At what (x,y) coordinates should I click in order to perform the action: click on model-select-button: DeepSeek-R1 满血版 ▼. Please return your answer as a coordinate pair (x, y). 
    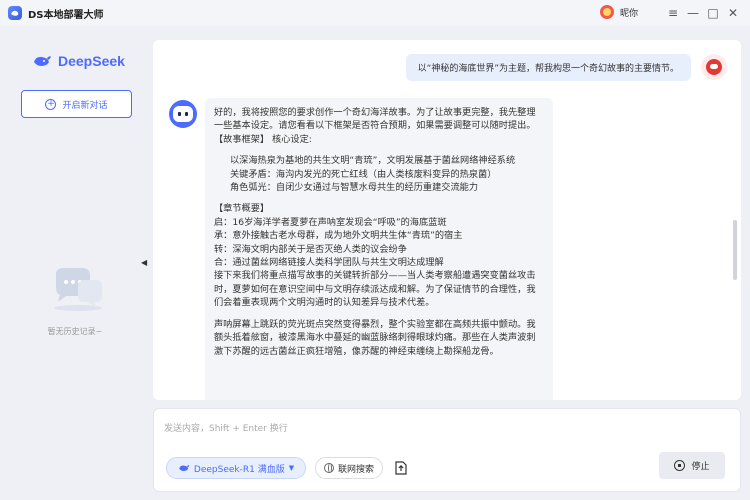
    Looking at the image, I should click on (236, 468).